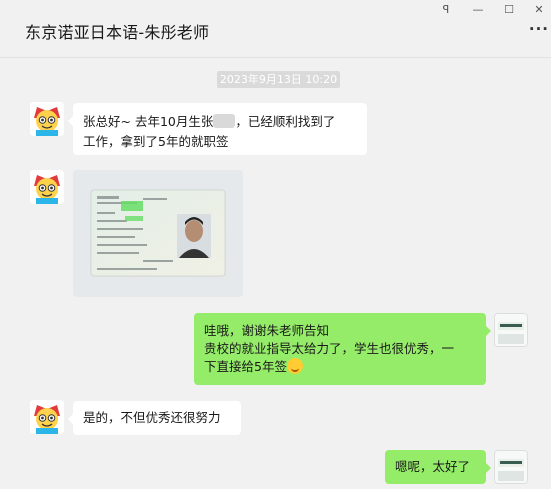 This screenshot has height=489, width=551. I want to click on message-bubble-outgoing: 嗯呢，太好了, so click(438, 467).